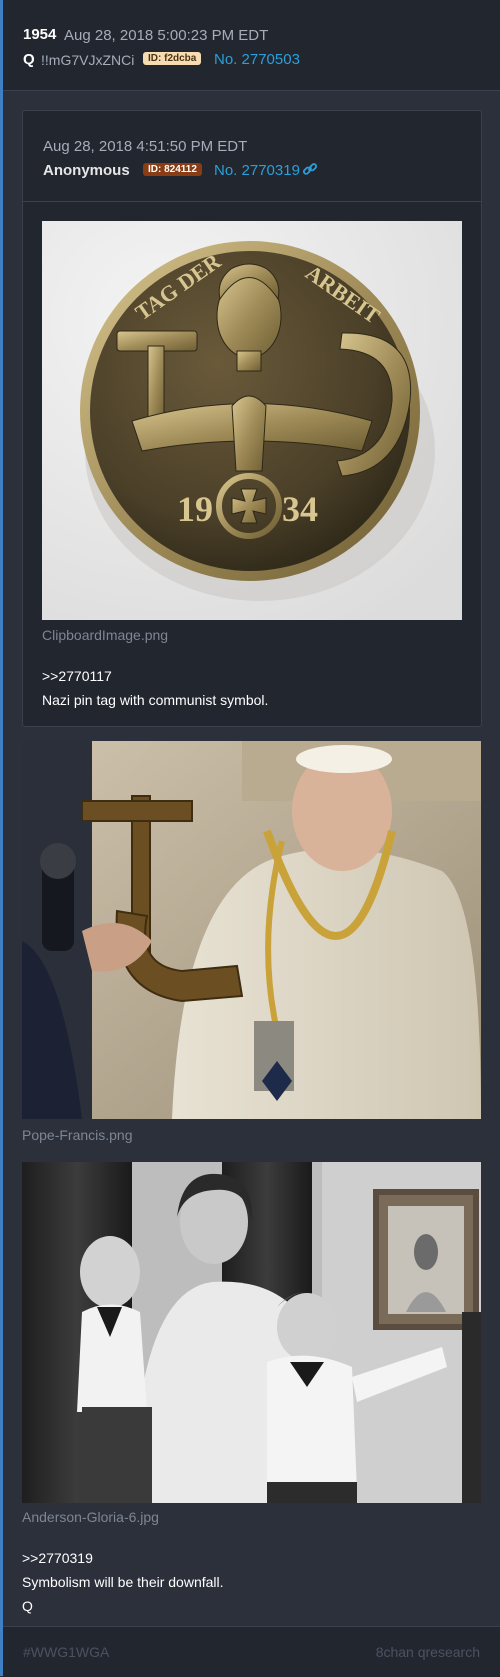 Image resolution: width=500 pixels, height=1677 pixels. What do you see at coordinates (66, 1652) in the screenshot?
I see `hashtag: #WWG1WGA` at bounding box center [66, 1652].